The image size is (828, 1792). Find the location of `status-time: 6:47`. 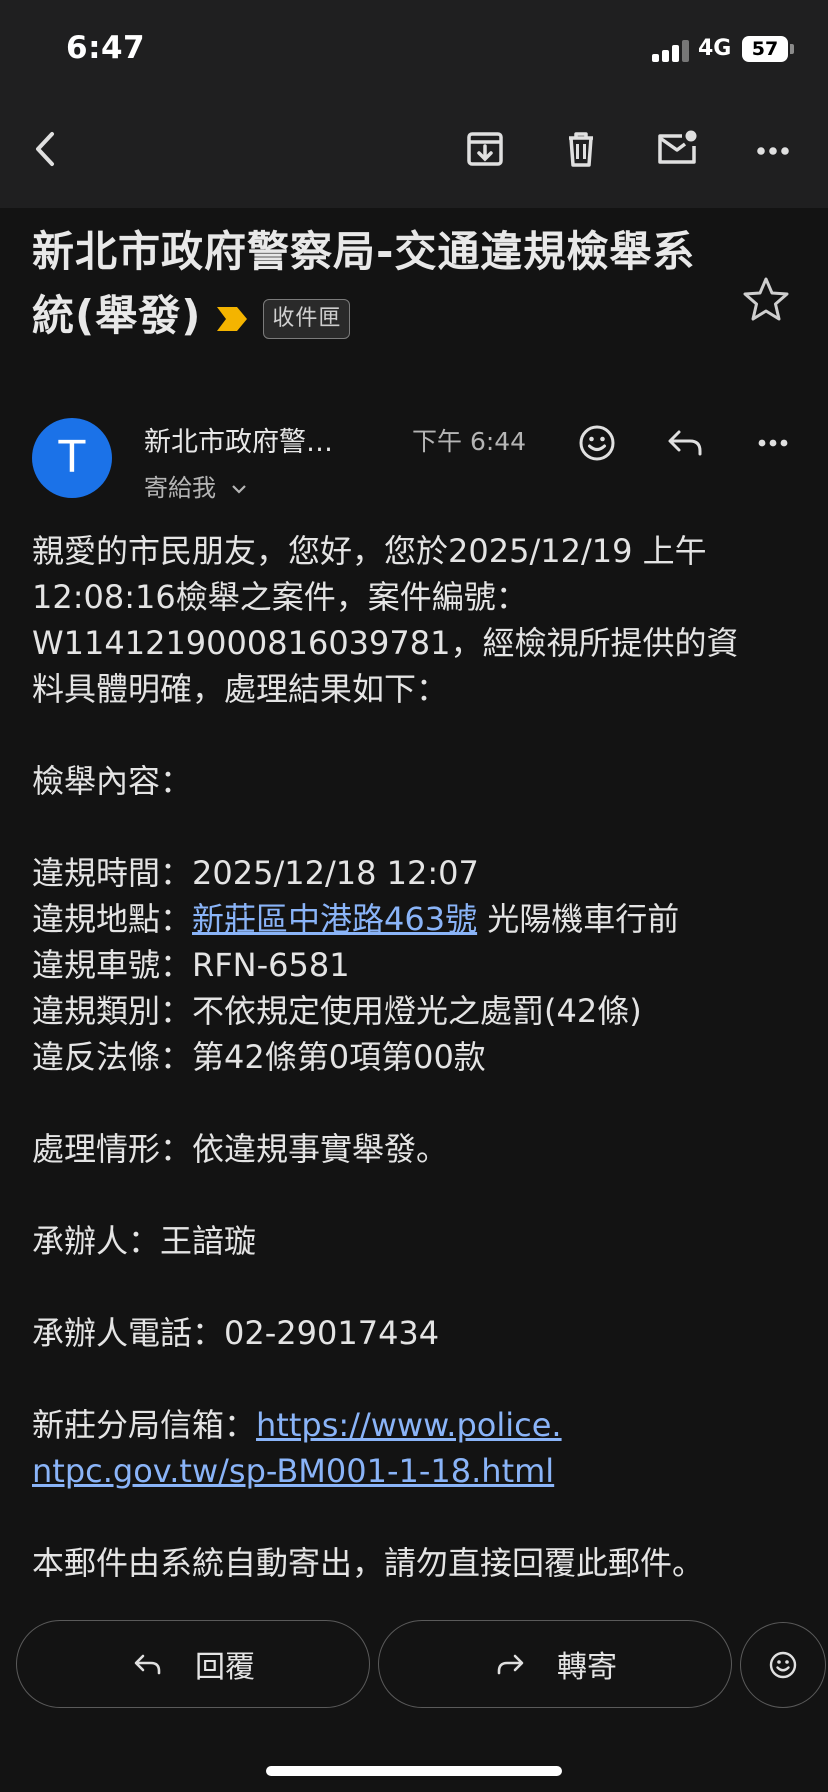

status-time: 6:47 is located at coordinates (106, 48).